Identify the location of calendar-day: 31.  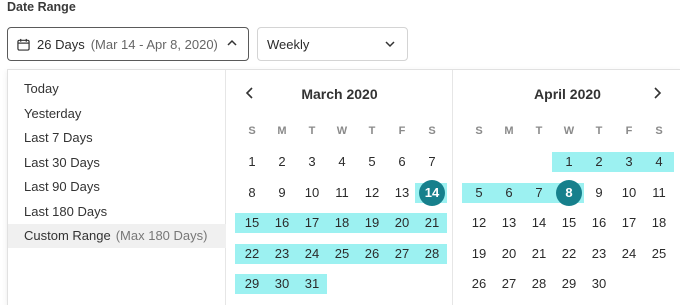
(312, 284).